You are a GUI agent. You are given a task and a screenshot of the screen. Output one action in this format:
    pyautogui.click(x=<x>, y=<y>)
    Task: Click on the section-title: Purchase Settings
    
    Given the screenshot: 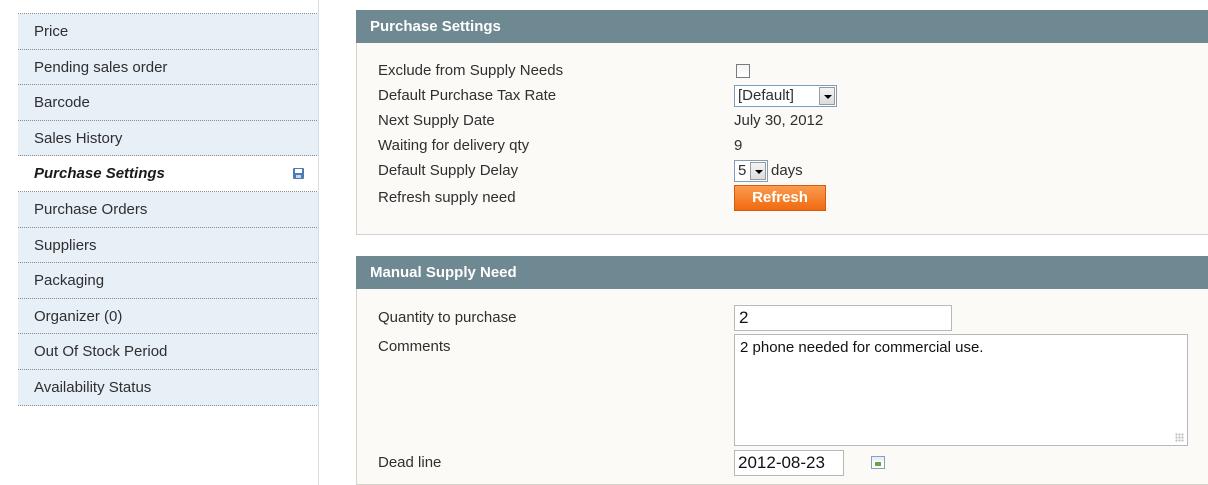 What is the action you would take?
    pyautogui.click(x=782, y=26)
    